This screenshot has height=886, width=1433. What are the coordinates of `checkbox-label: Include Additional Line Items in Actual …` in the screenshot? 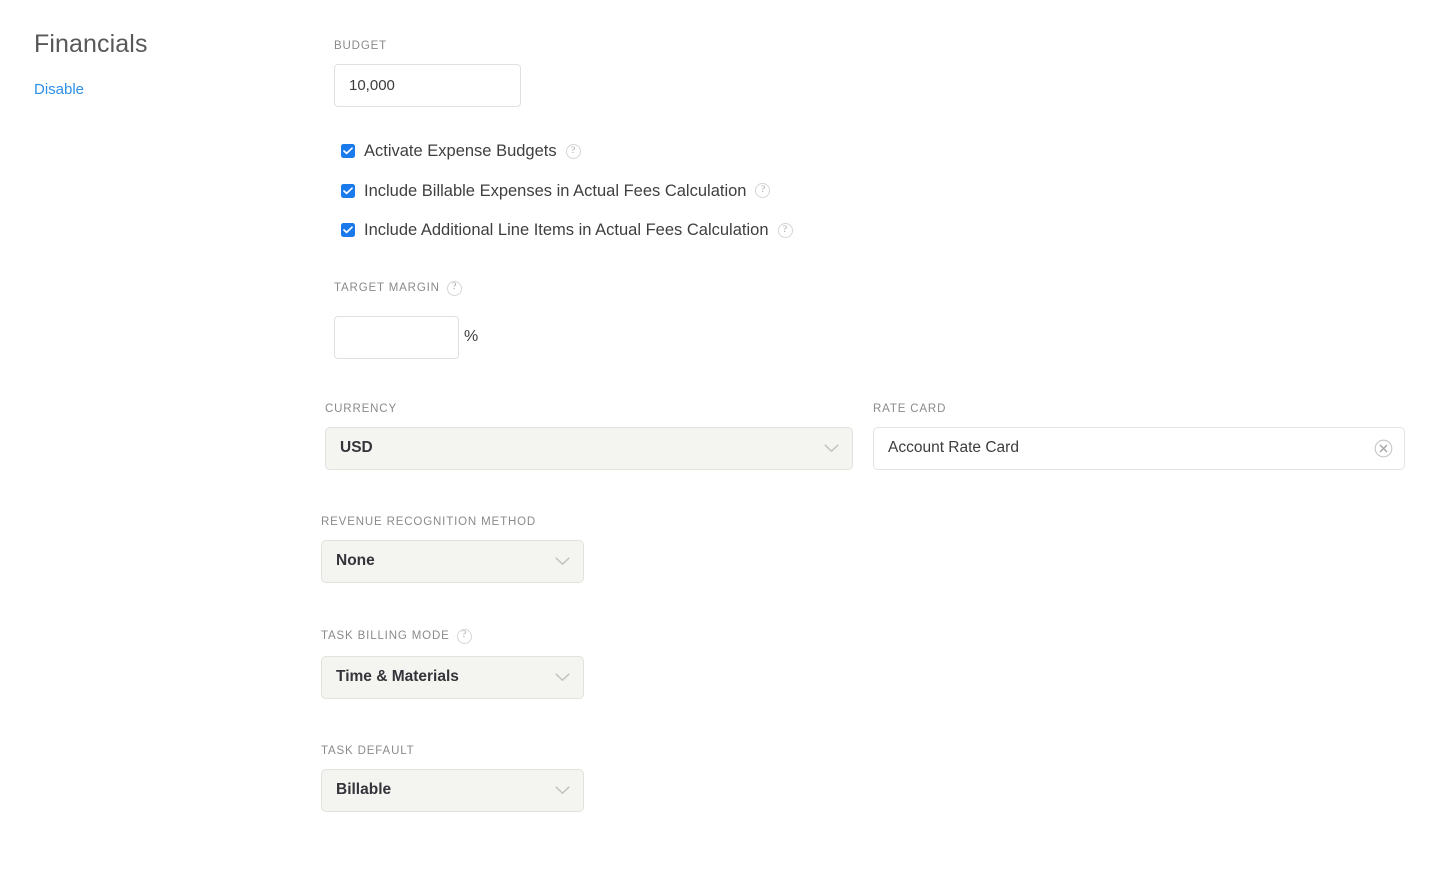 It's located at (566, 230).